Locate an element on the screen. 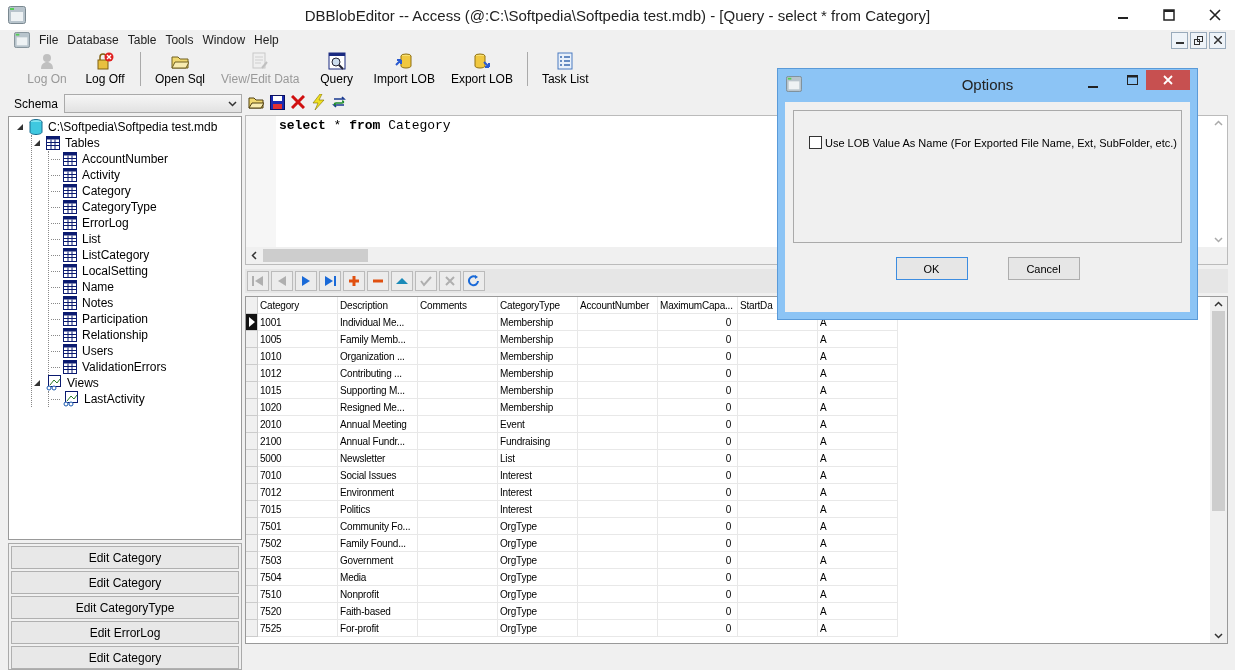  minimize-button is located at coordinates (1179, 40).